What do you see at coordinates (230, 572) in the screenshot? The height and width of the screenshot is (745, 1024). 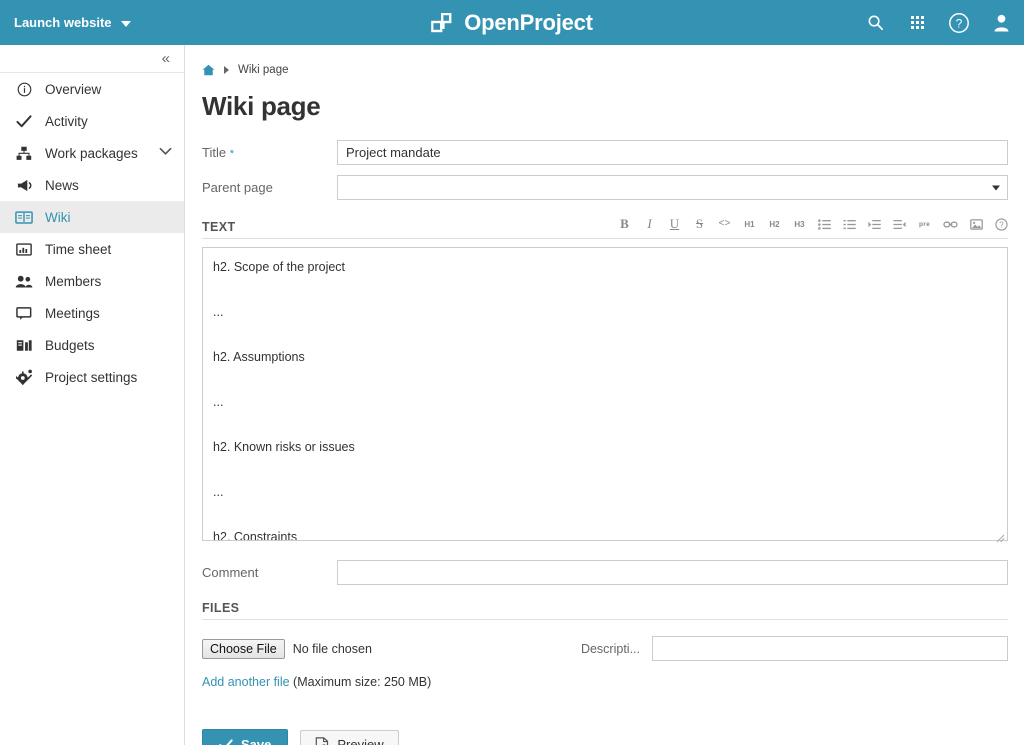 I see `comment-label: Comment` at bounding box center [230, 572].